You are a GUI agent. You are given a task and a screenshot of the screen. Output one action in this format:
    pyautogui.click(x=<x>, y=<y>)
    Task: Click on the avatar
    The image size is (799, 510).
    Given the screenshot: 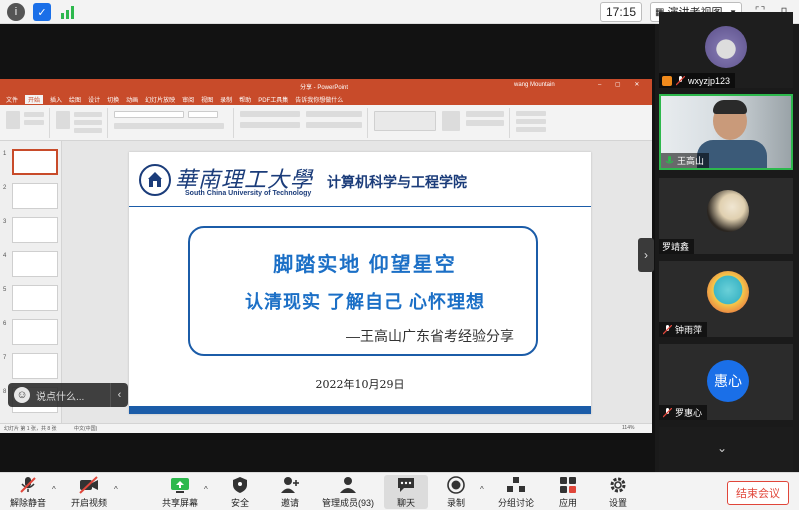 What is the action you would take?
    pyautogui.click(x=728, y=292)
    